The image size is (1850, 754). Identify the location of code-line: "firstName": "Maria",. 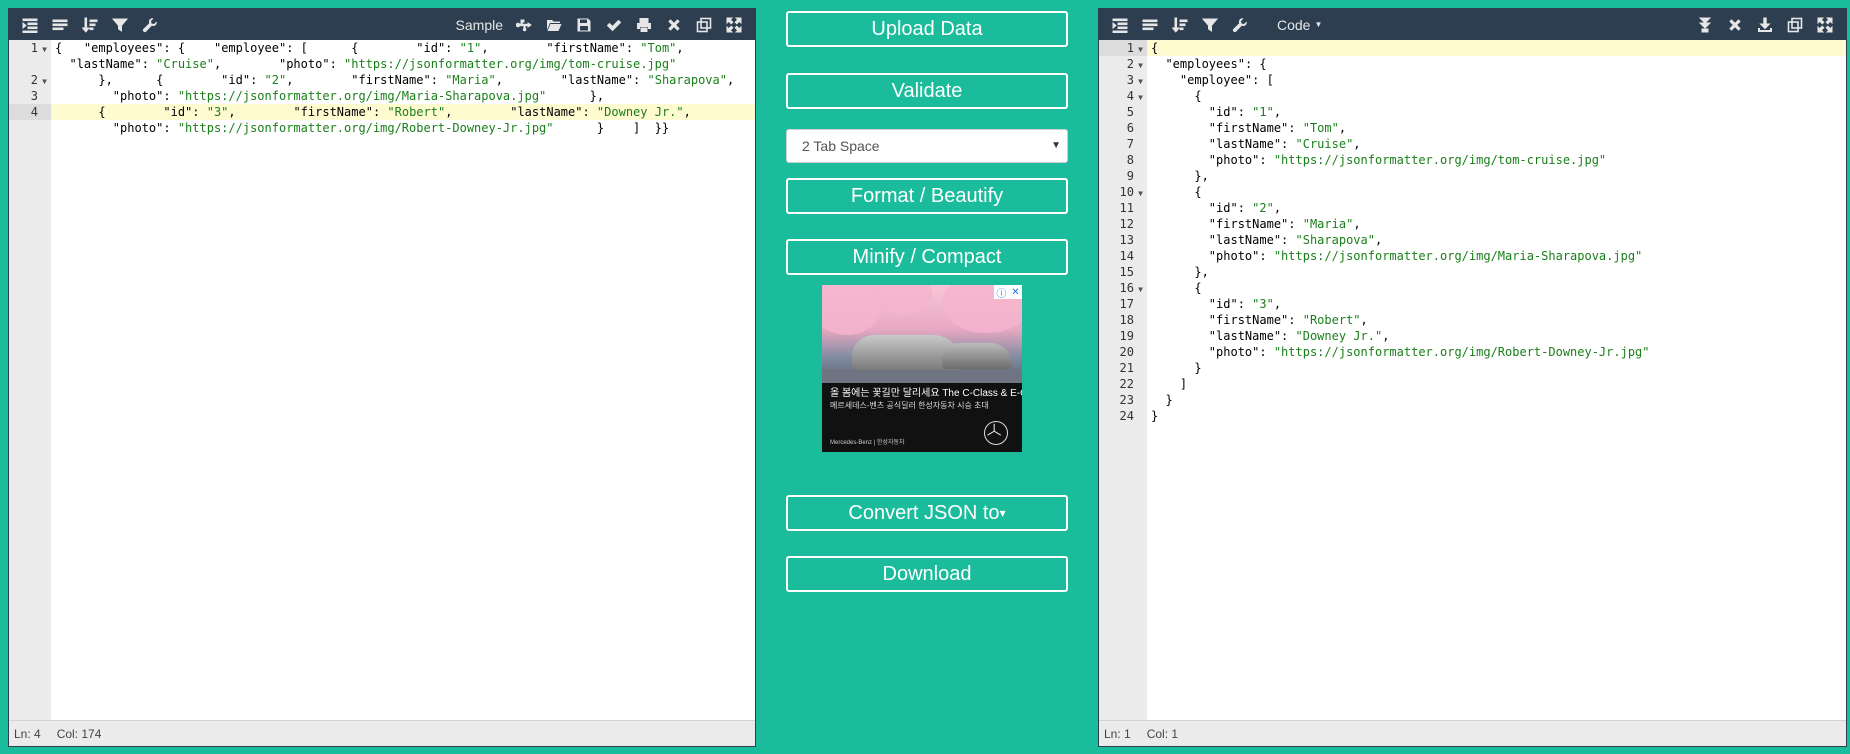
(1284, 224).